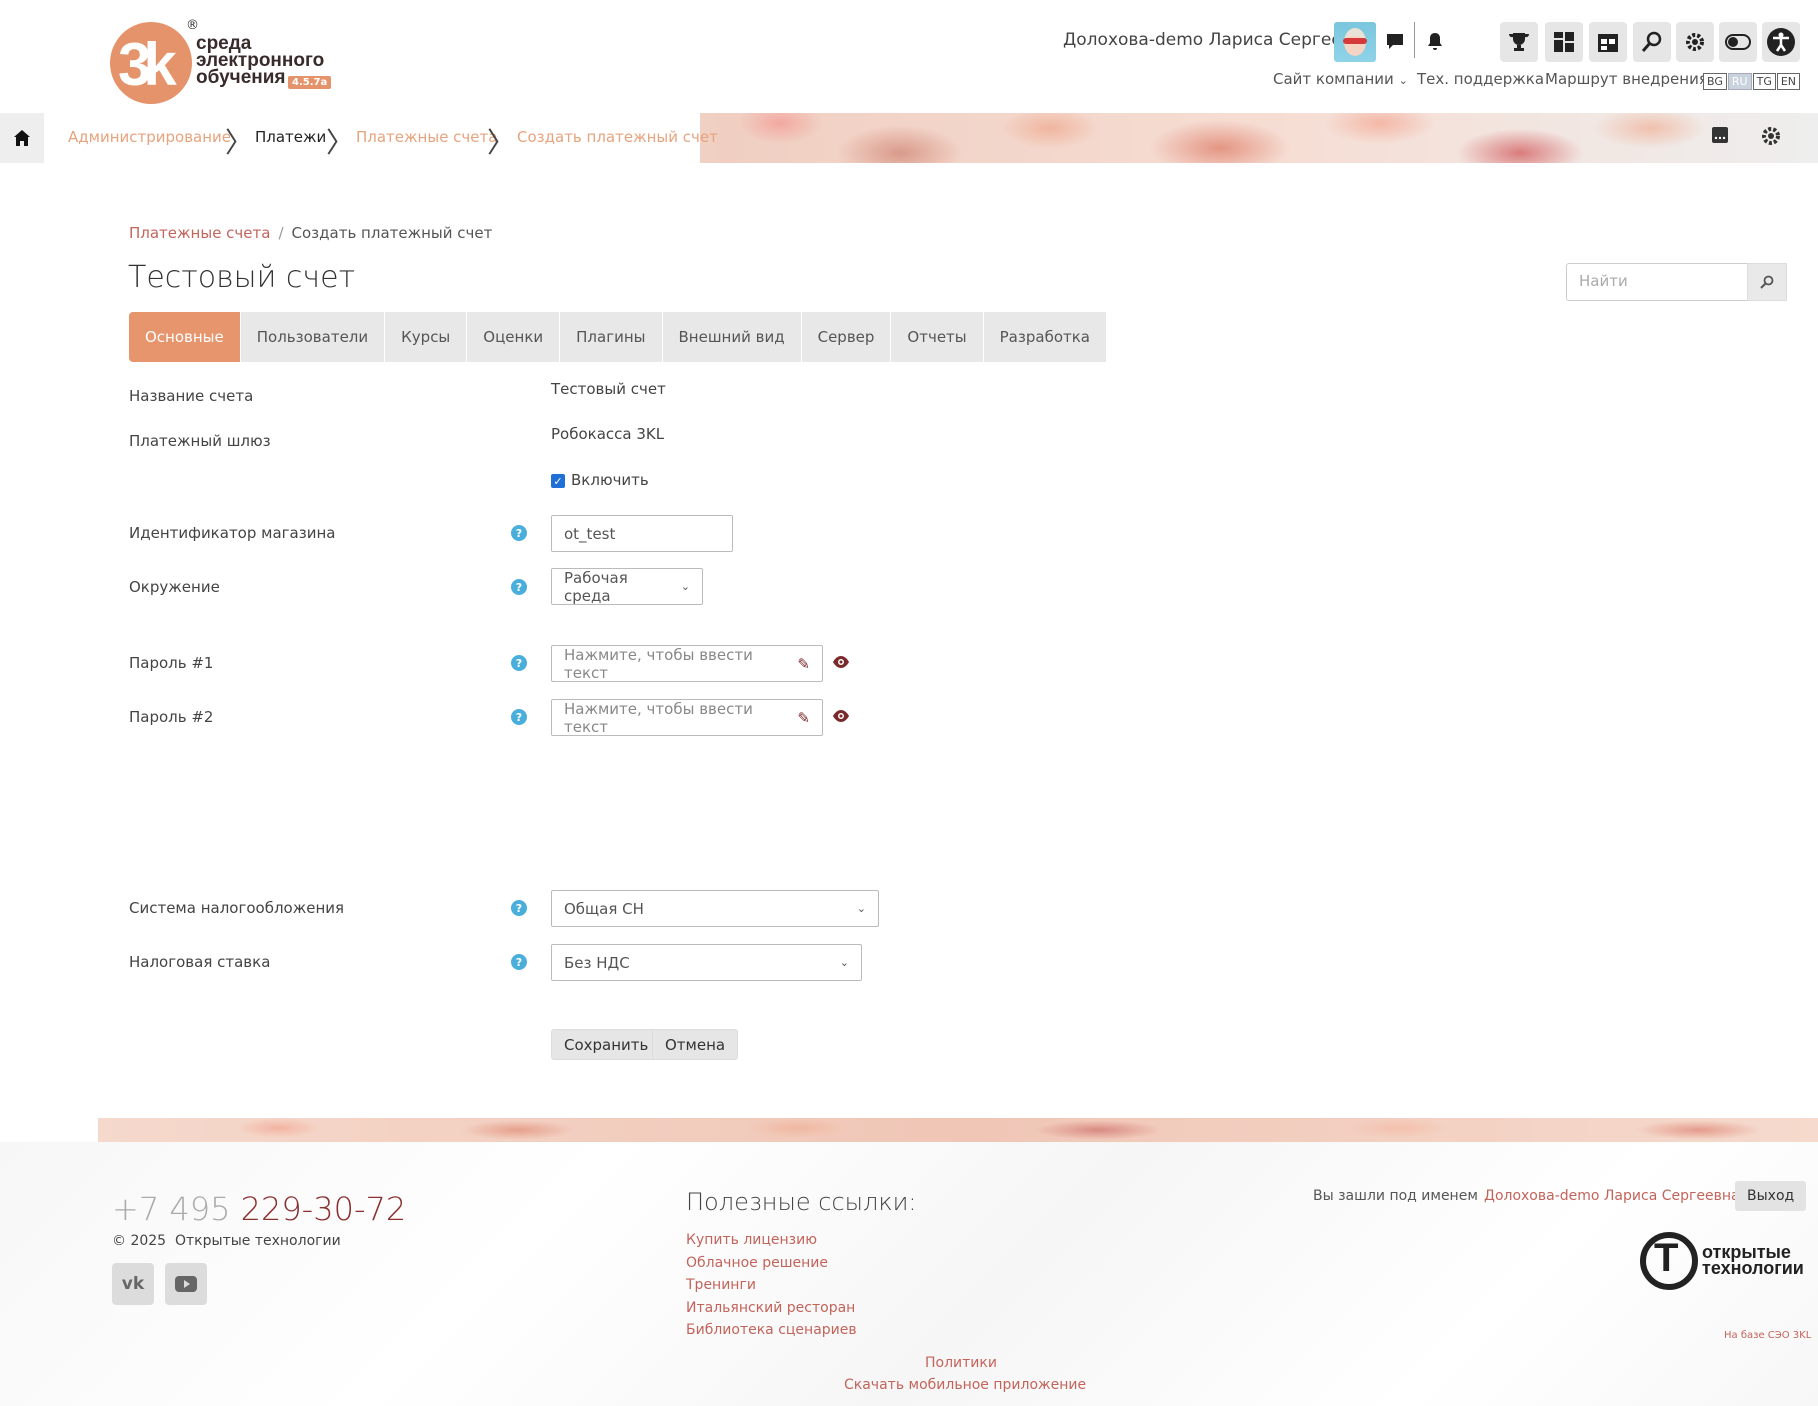 Image resolution: width=1818 pixels, height=1406 pixels. What do you see at coordinates (514, 337) in the screenshot?
I see `tab-grades: Оценки` at bounding box center [514, 337].